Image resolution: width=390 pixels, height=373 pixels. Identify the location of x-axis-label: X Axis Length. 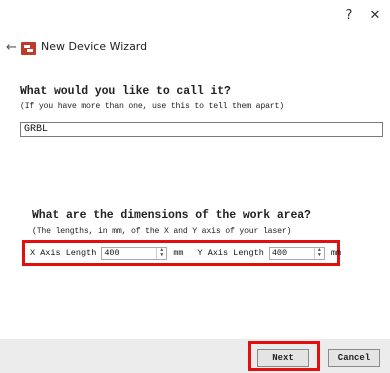
(63, 253).